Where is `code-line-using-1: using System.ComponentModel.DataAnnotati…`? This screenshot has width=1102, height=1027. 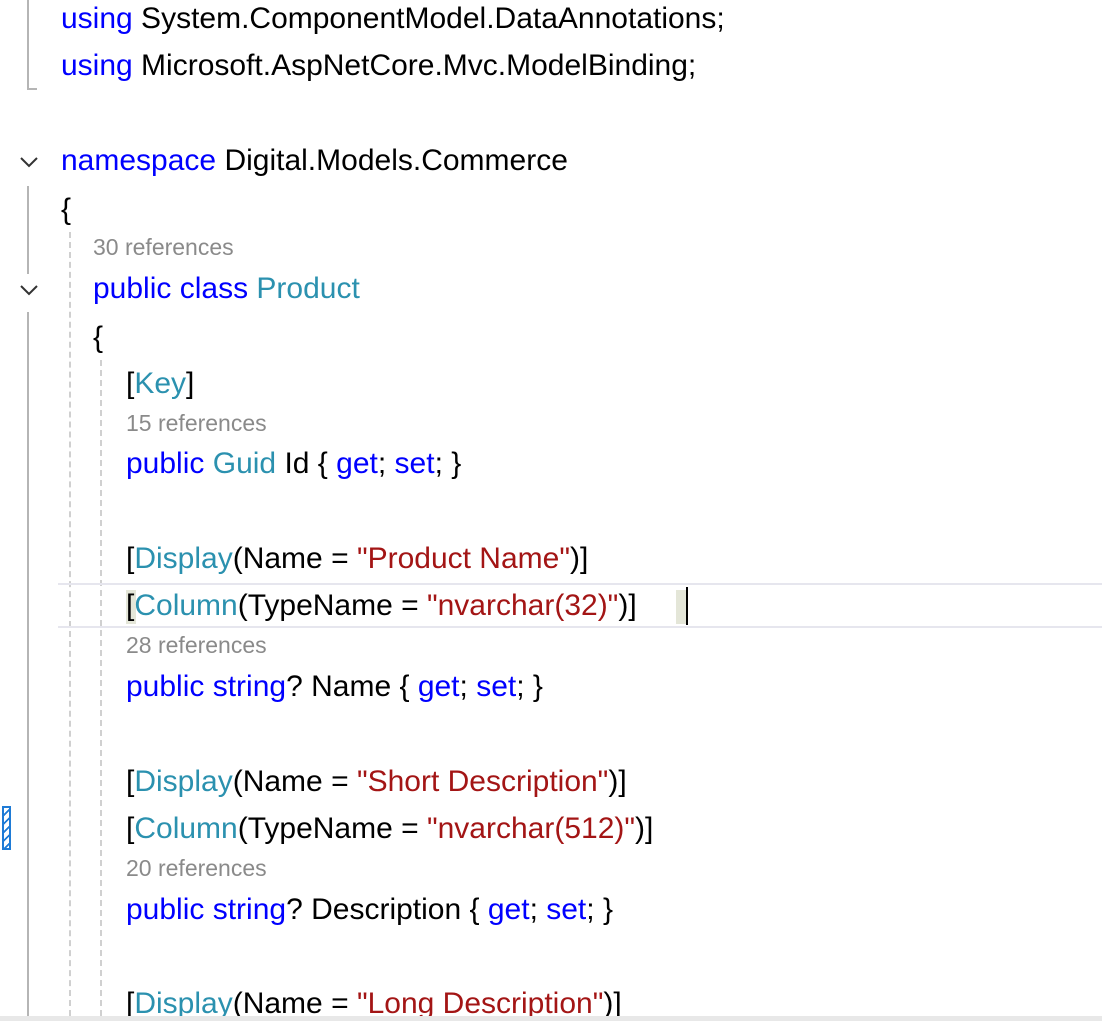 code-line-using-1: using System.ComponentModel.DataAnnotati… is located at coordinates (393, 21).